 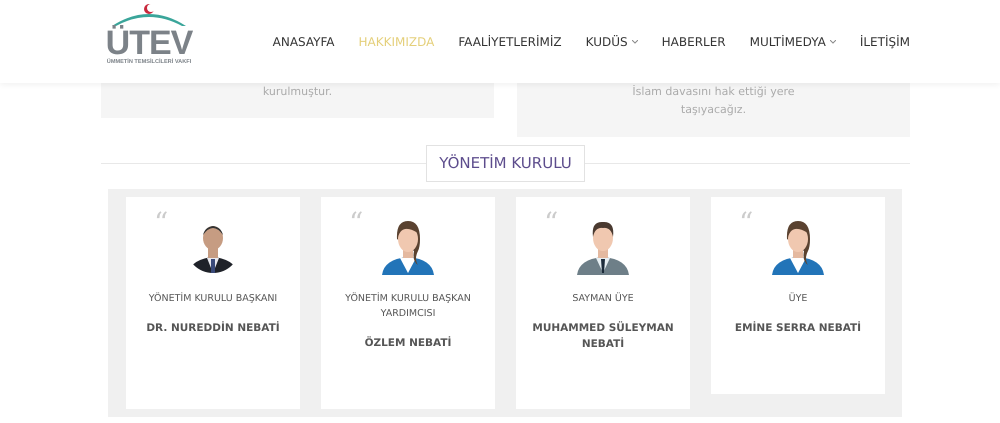 I want to click on nav-link: KUDÜS, so click(x=612, y=41).